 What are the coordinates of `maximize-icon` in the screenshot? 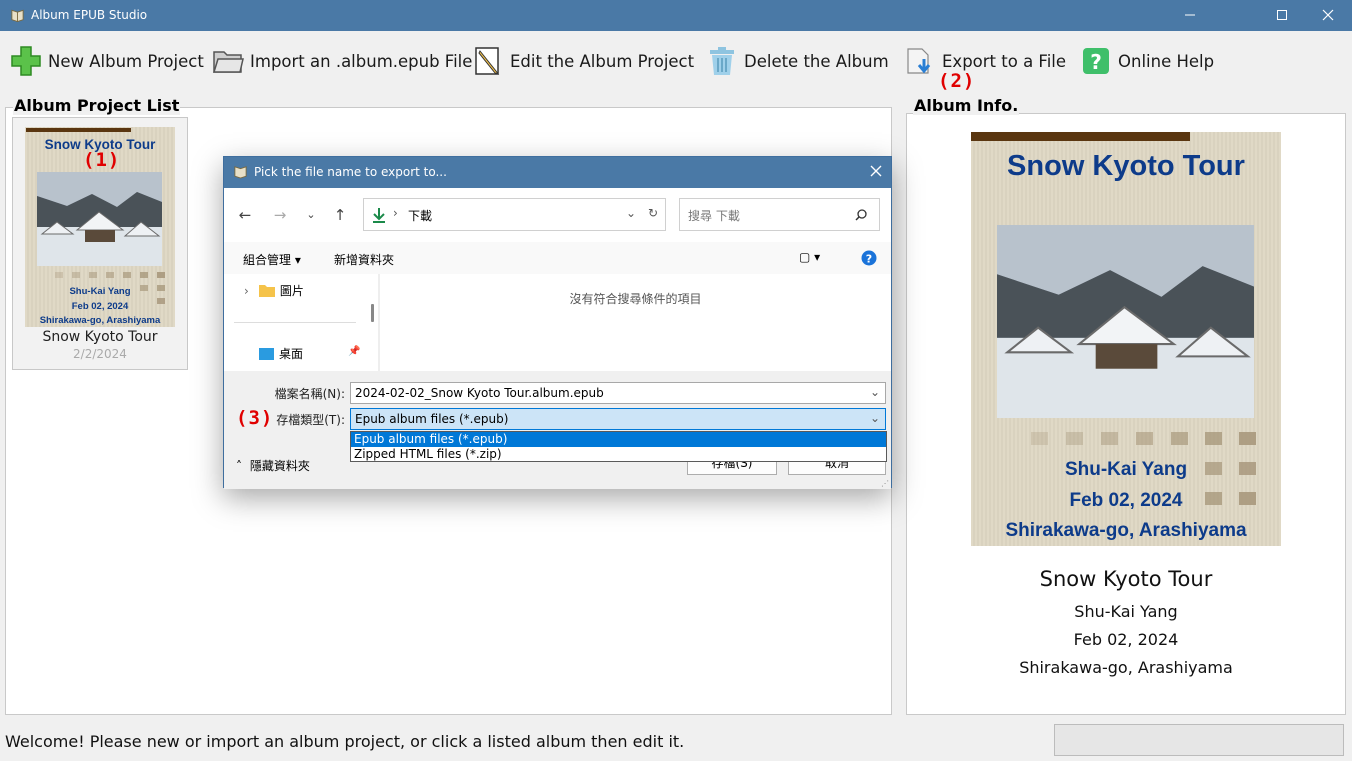 It's located at (1282, 15).